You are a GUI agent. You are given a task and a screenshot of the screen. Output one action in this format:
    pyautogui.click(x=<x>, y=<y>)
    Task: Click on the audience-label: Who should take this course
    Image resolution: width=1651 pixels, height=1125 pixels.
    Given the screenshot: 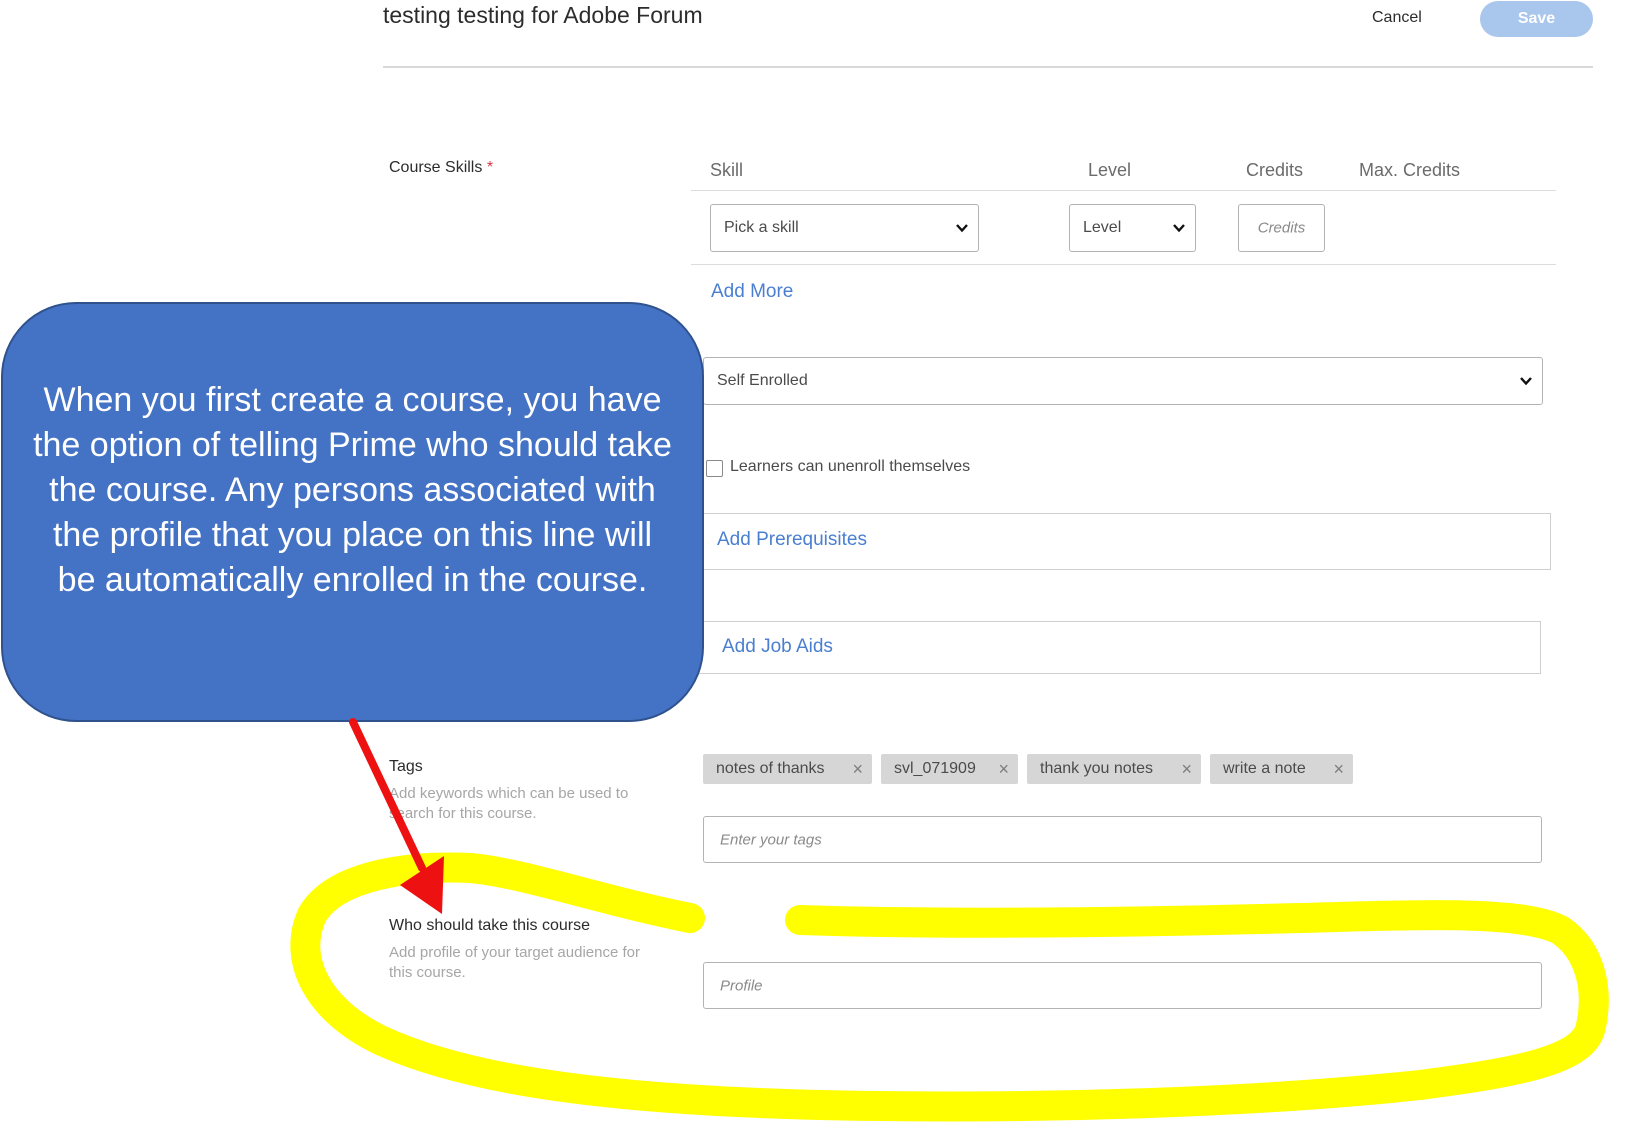 What is the action you would take?
    pyautogui.click(x=489, y=925)
    